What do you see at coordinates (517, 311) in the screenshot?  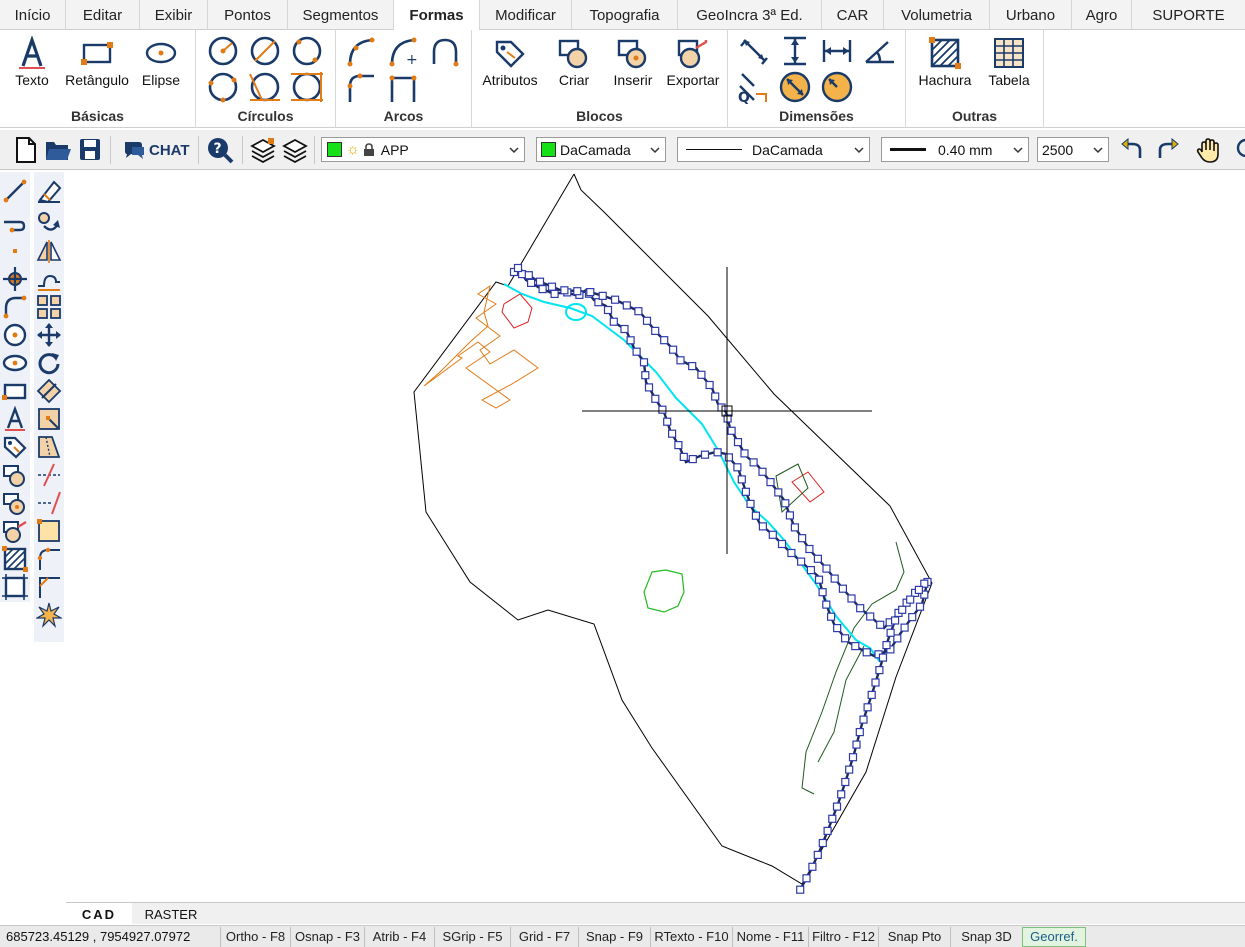 I see `red-shape` at bounding box center [517, 311].